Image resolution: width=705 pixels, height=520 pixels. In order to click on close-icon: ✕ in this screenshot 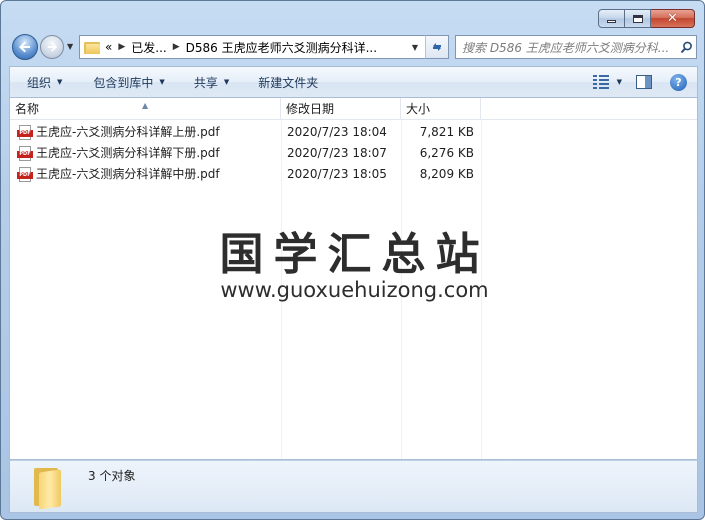, I will do `click(672, 18)`.